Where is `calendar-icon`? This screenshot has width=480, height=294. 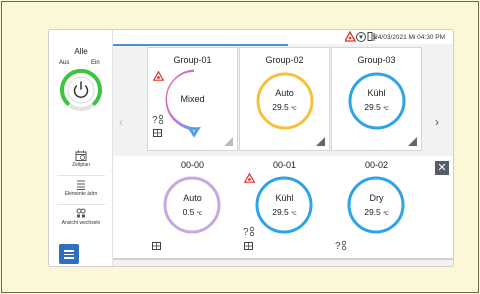
calendar-icon is located at coordinates (81, 155).